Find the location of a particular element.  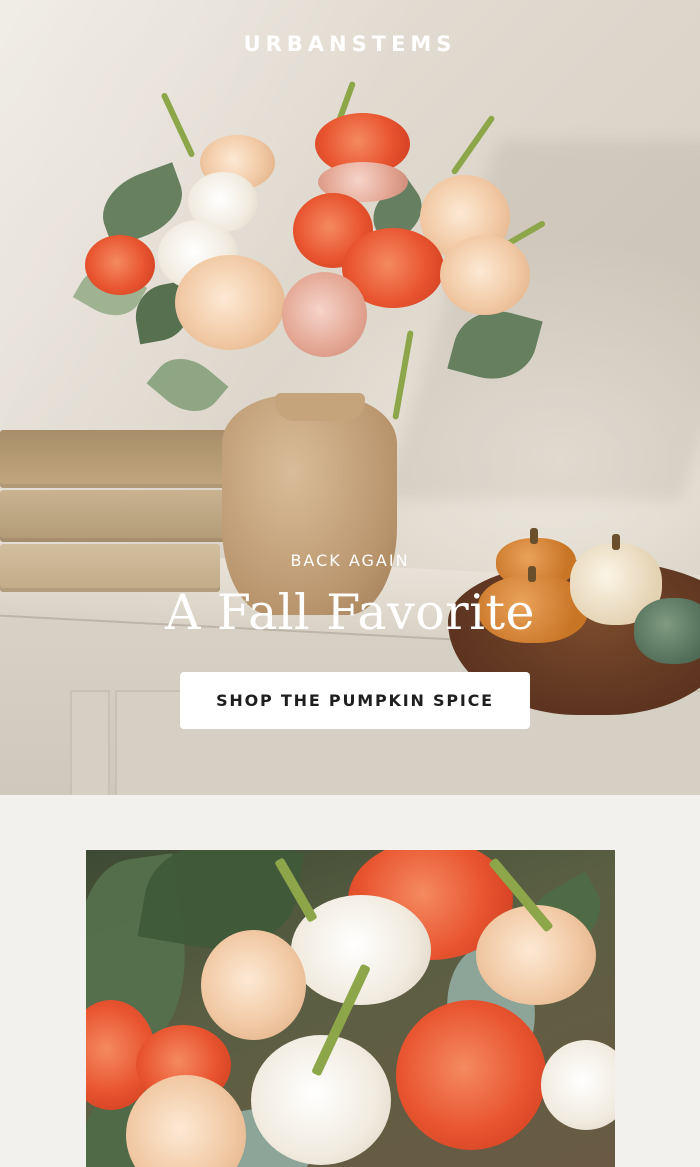

hero-headline: A Fall Favorite is located at coordinates (350, 612).